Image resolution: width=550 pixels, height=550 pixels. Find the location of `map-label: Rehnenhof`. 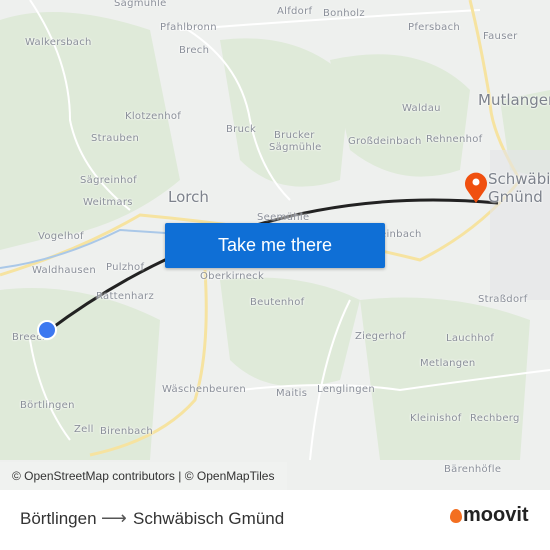

map-label: Rehnenhof is located at coordinates (454, 139).